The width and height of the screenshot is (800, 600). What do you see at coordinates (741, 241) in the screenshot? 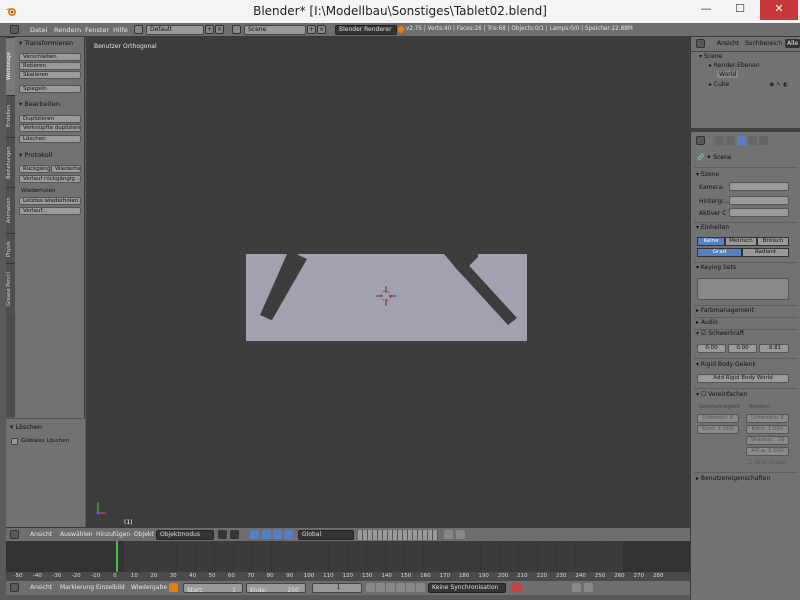
I see `unit-metric-button: Metrisch` at bounding box center [741, 241].